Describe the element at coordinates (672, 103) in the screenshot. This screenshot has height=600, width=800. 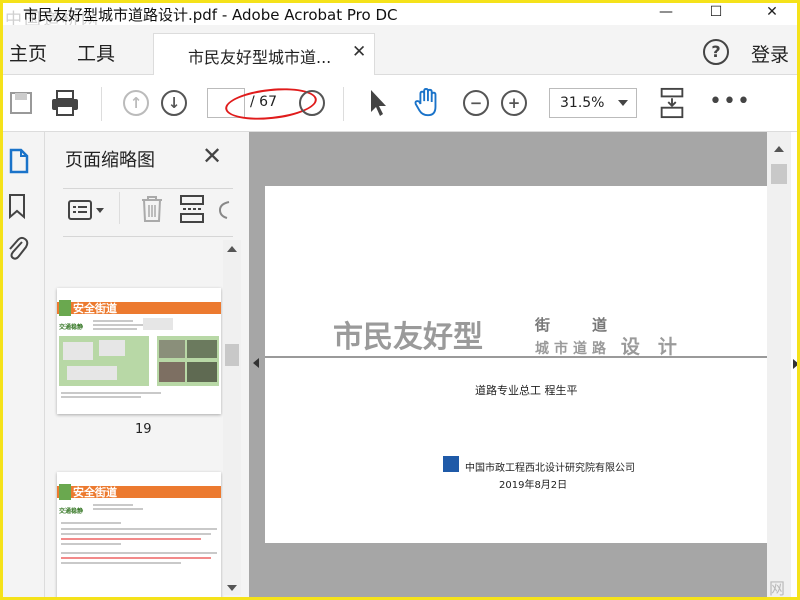
I see `fit-page-icon` at that location.